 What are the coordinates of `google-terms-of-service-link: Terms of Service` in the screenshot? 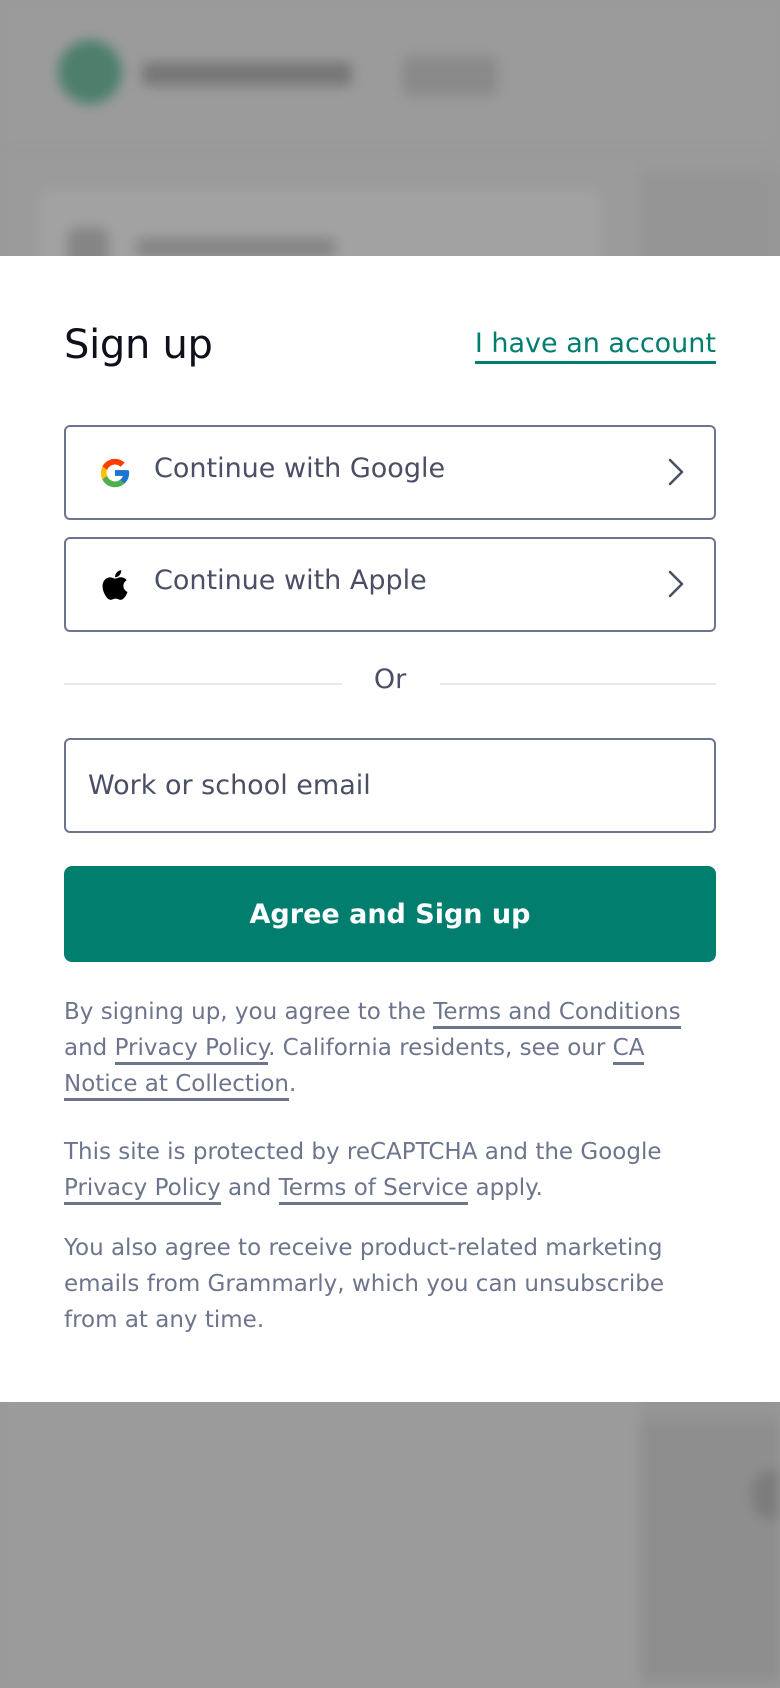 It's located at (373, 1190).